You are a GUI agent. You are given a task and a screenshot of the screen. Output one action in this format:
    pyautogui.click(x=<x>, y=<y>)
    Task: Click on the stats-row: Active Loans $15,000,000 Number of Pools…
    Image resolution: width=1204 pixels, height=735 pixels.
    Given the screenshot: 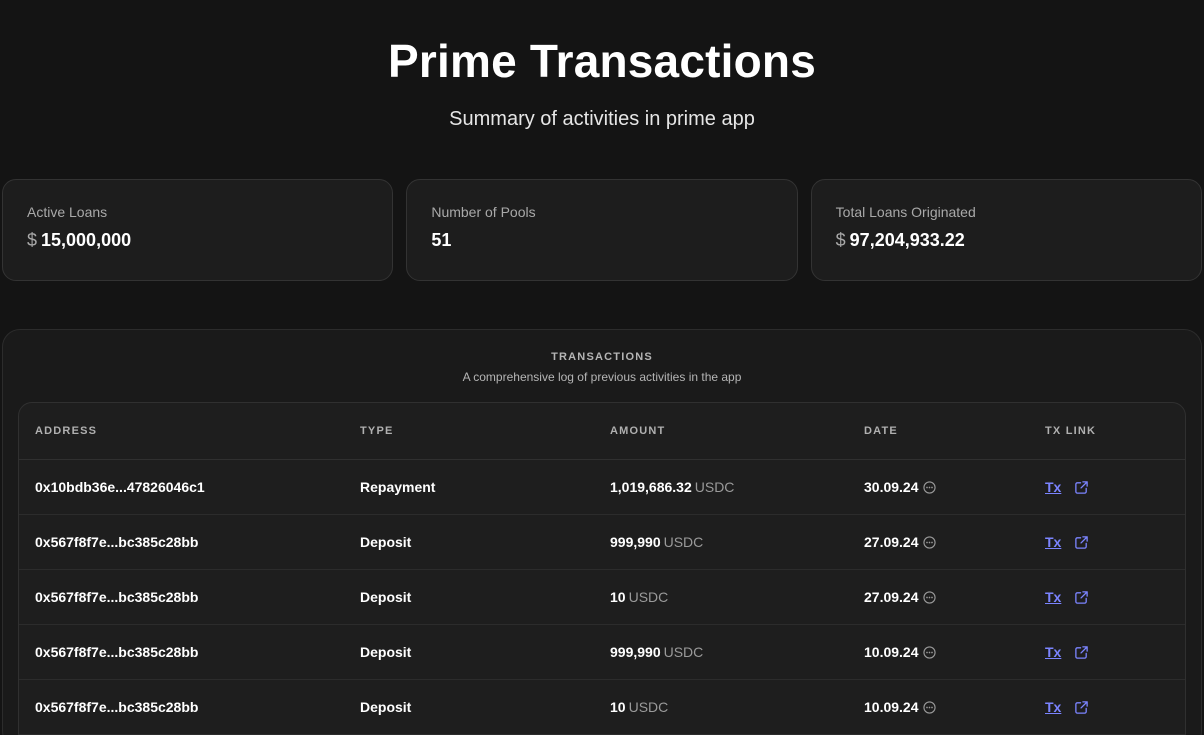 What is the action you would take?
    pyautogui.click(x=602, y=230)
    